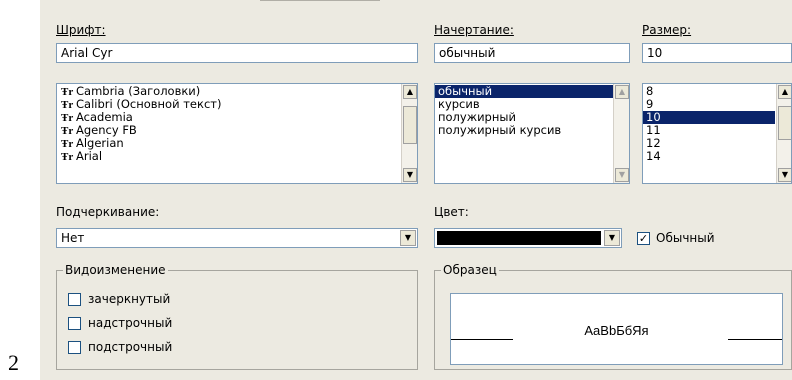 This screenshot has width=792, height=380. I want to click on size-list-item: 10, so click(709, 117).